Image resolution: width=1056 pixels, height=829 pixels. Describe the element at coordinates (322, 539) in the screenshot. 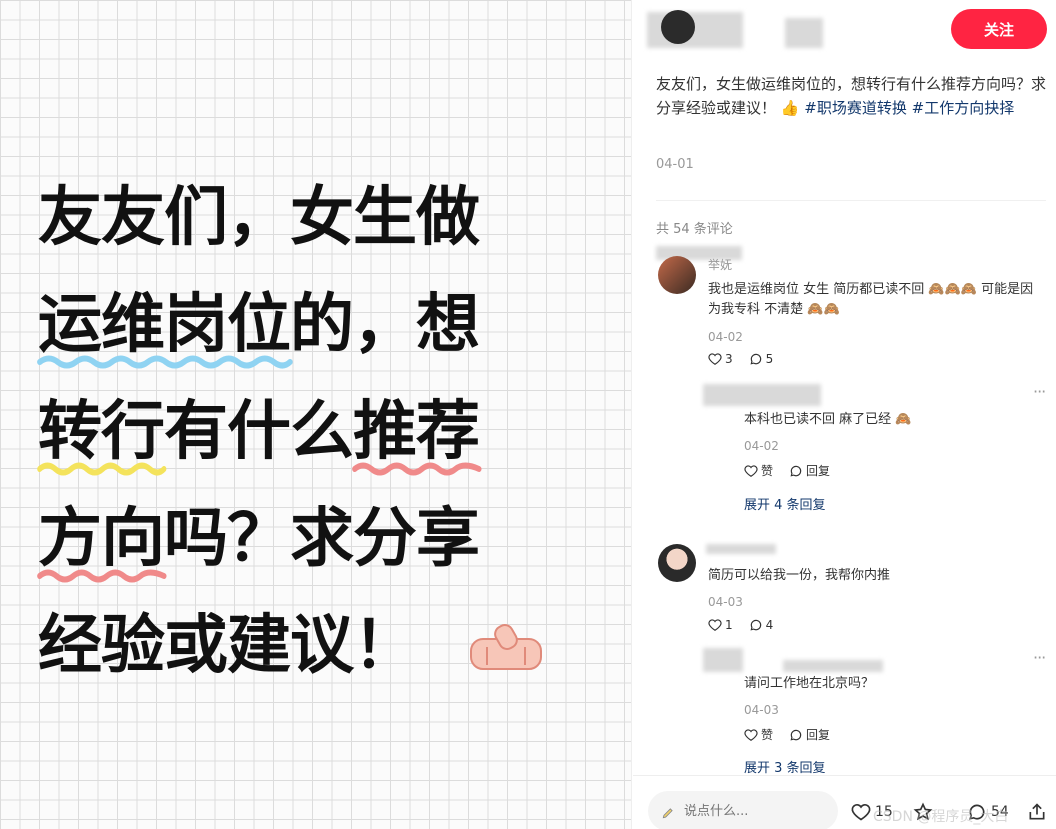

I see `poster-line-4-rest: 吗？求分享` at that location.